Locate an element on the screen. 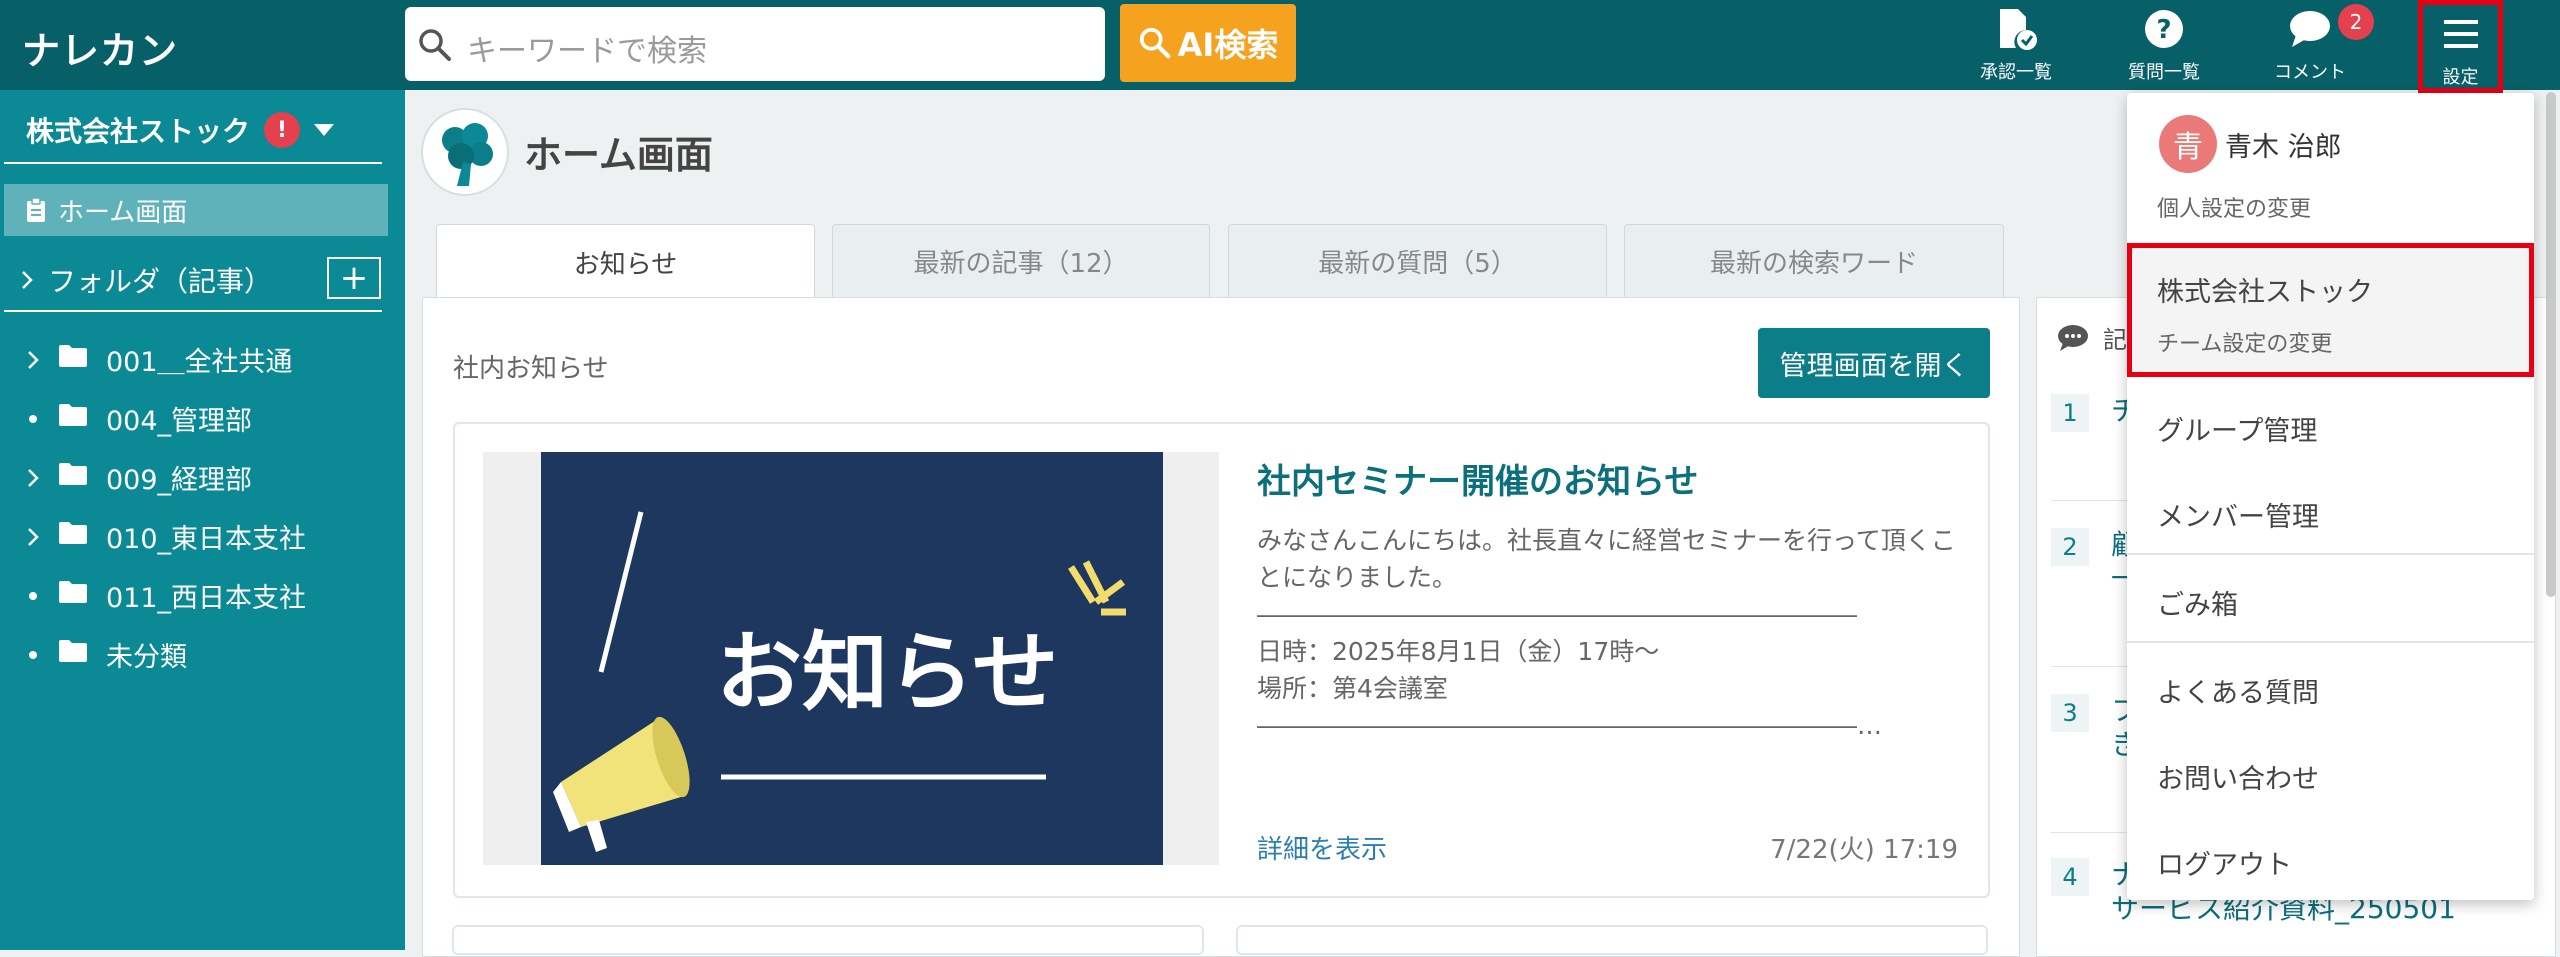  sidebar-folder-item: 001＿全社共通 is located at coordinates (157, 359).